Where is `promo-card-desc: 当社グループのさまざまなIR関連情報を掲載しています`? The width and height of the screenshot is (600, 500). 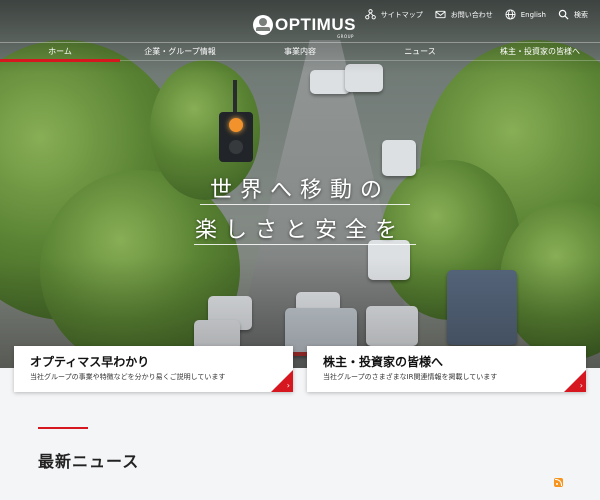
promo-card-desc: 当社グループのさまざまなIR関連情報を掲載しています is located at coordinates (410, 377).